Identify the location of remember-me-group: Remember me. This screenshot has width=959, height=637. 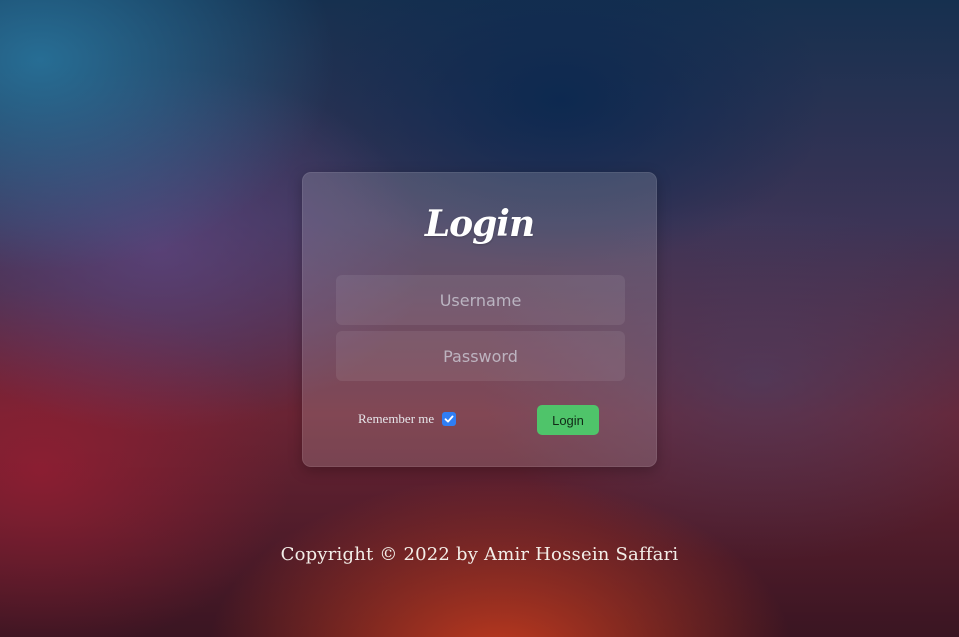
(407, 419).